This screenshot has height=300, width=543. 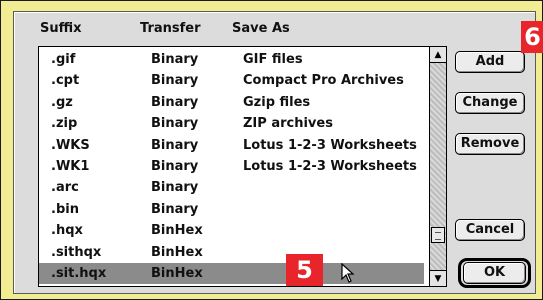 What do you see at coordinates (61, 28) in the screenshot?
I see `column-header-suffix: Suffix` at bounding box center [61, 28].